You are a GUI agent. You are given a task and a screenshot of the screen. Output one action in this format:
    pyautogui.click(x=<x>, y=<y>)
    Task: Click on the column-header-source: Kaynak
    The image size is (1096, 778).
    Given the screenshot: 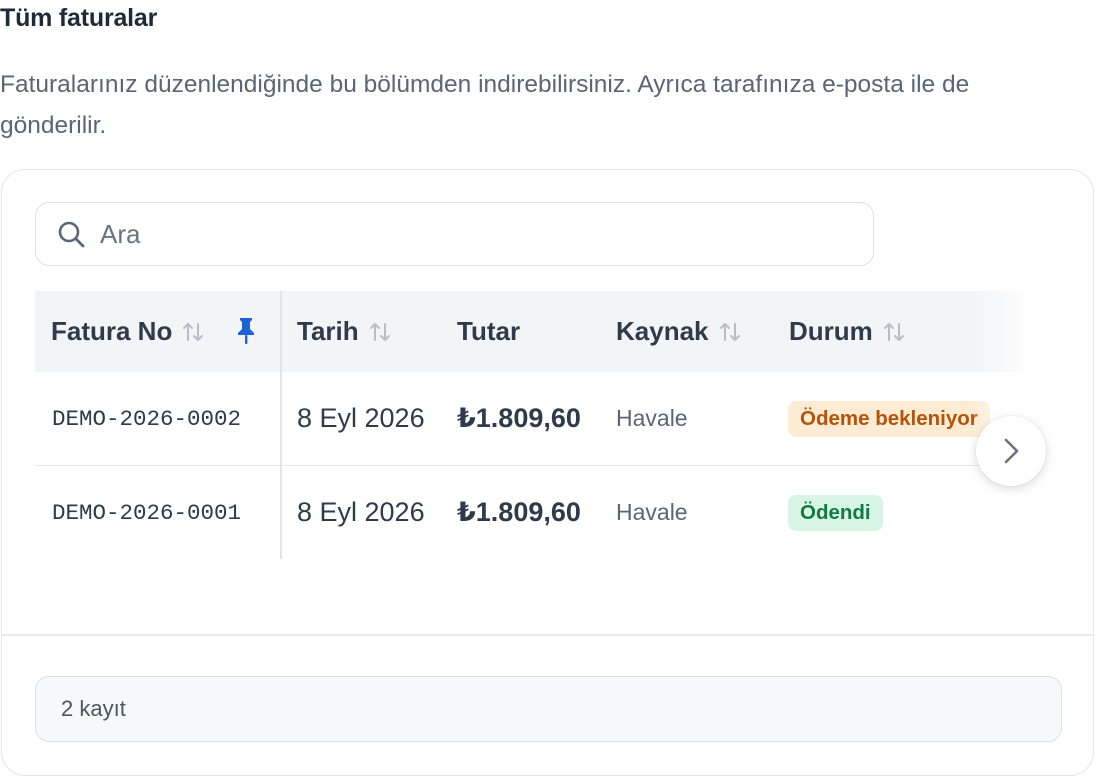 What is the action you would take?
    pyautogui.click(x=678, y=331)
    